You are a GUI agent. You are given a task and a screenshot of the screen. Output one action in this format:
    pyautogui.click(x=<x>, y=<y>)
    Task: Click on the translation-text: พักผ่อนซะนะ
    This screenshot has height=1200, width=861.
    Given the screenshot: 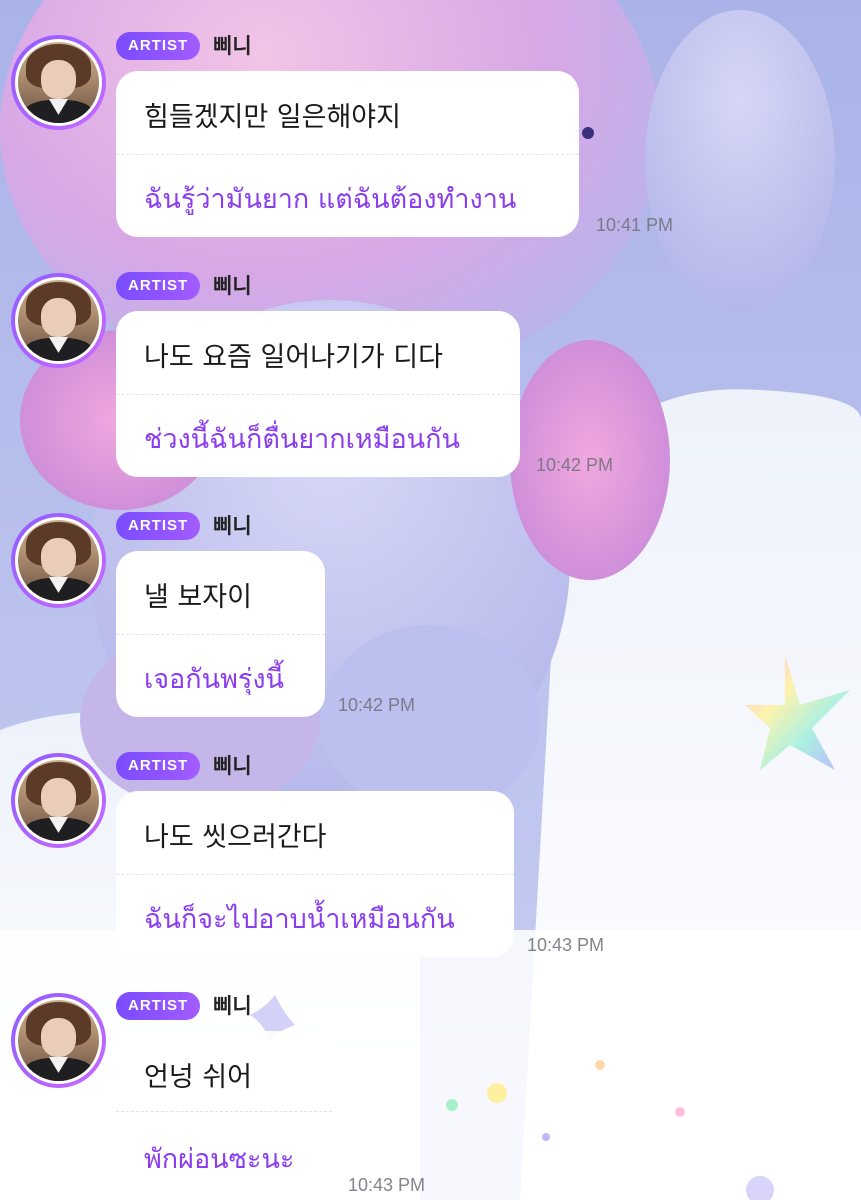 What is the action you would take?
    pyautogui.click(x=219, y=1159)
    